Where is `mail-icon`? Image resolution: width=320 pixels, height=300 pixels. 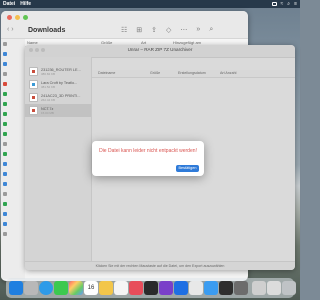
mail-icon is located at coordinates (211, 288).